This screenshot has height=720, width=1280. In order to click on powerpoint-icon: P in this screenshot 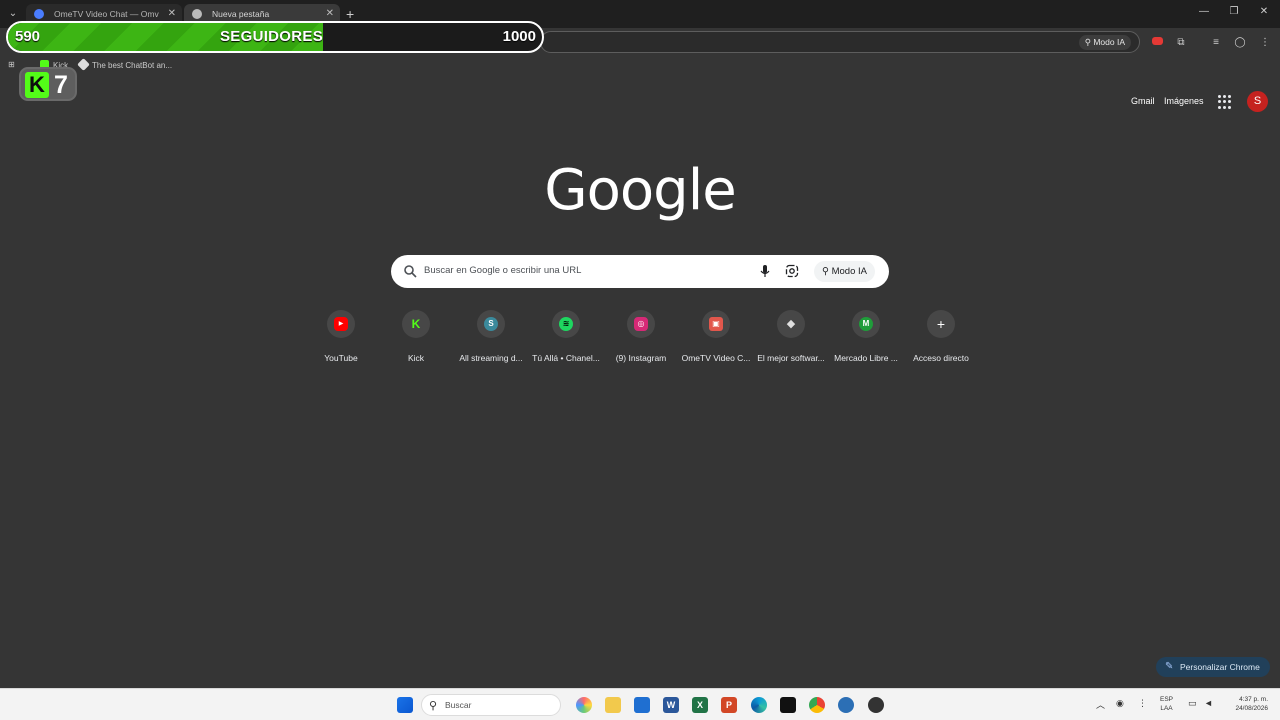, I will do `click(729, 705)`.